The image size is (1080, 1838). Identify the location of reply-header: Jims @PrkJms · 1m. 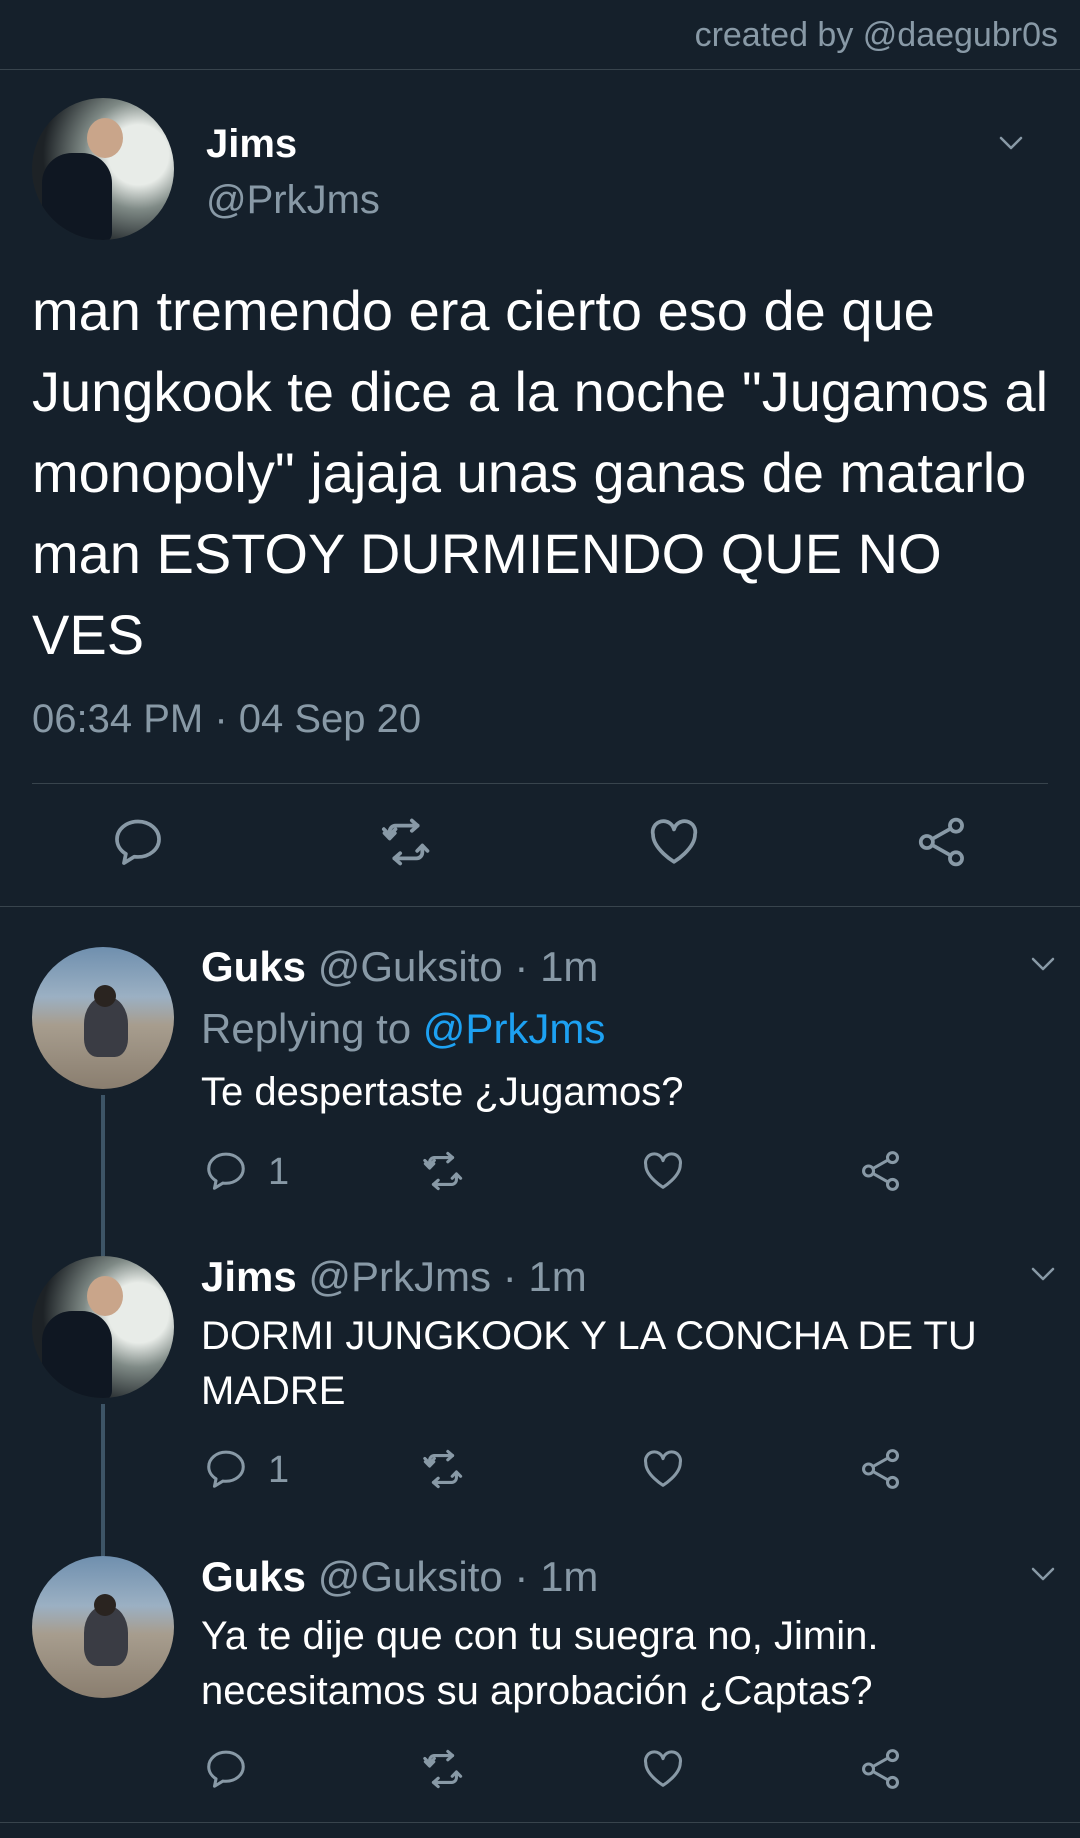
(394, 1277).